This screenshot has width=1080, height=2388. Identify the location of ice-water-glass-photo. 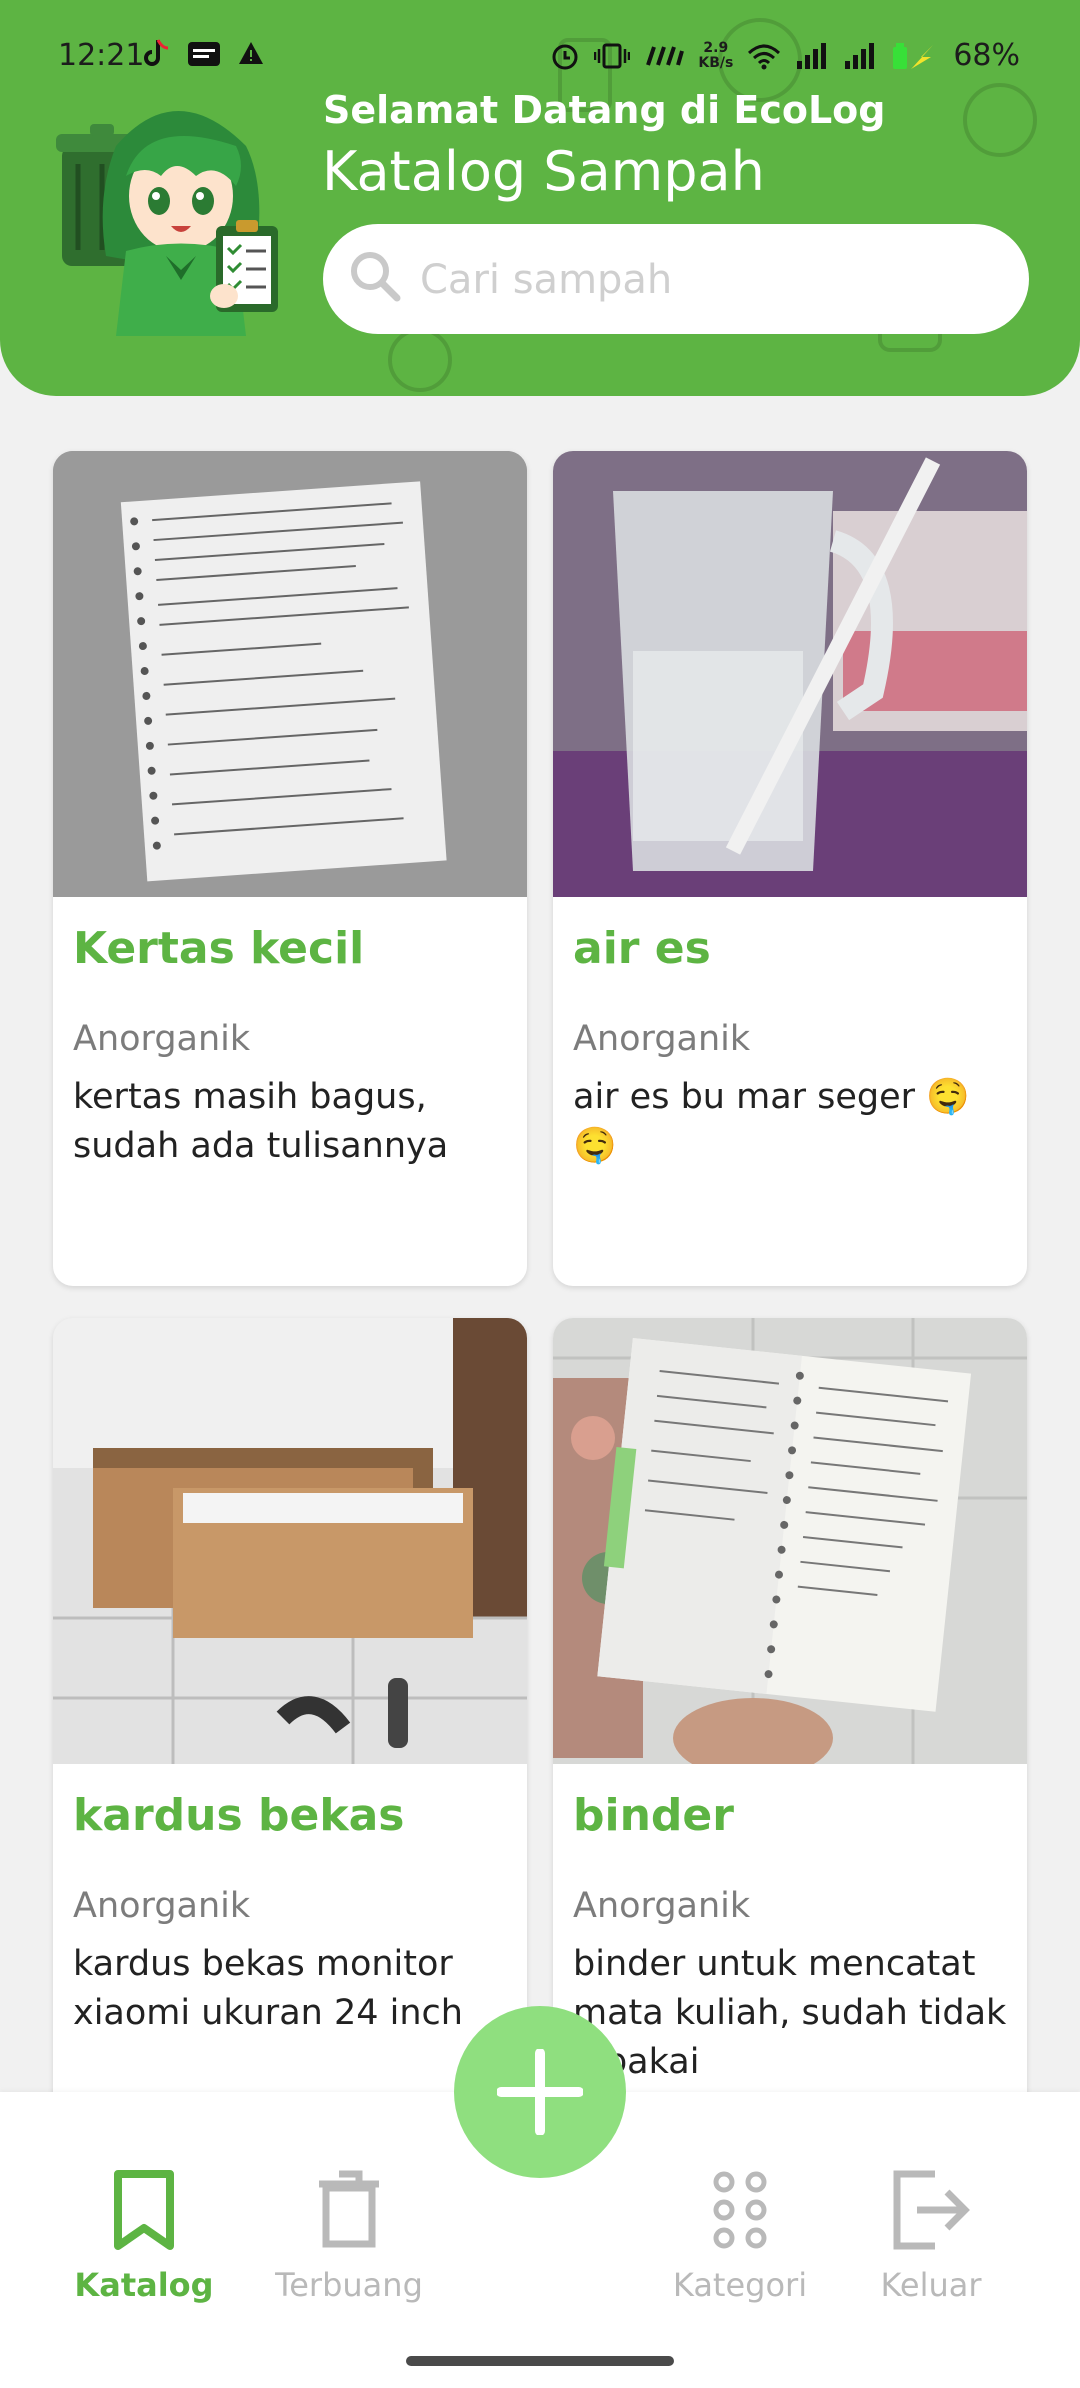
(790, 674).